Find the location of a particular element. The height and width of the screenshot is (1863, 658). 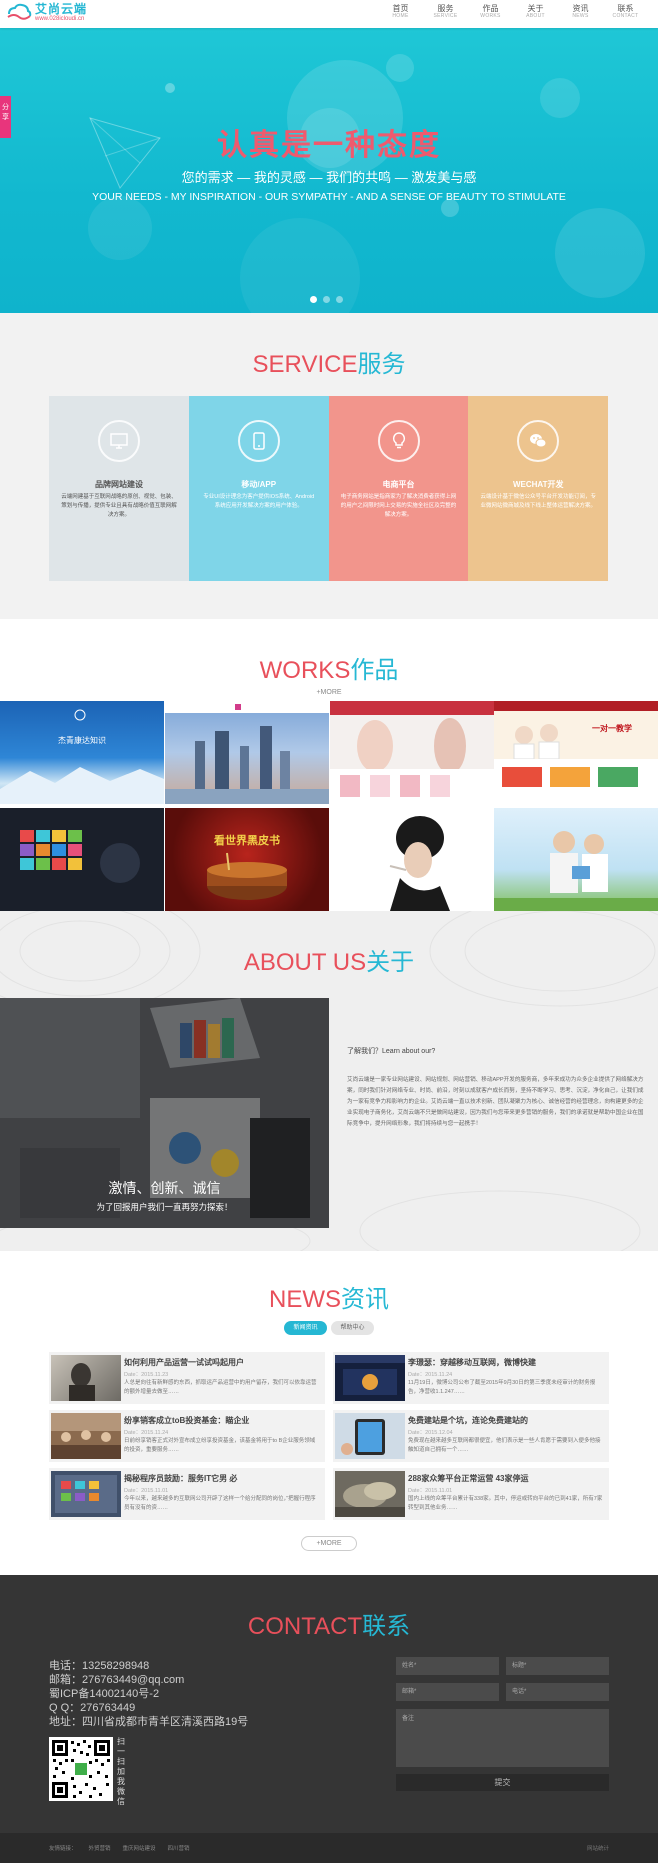

works-more-link: +MORE is located at coordinates (329, 692).